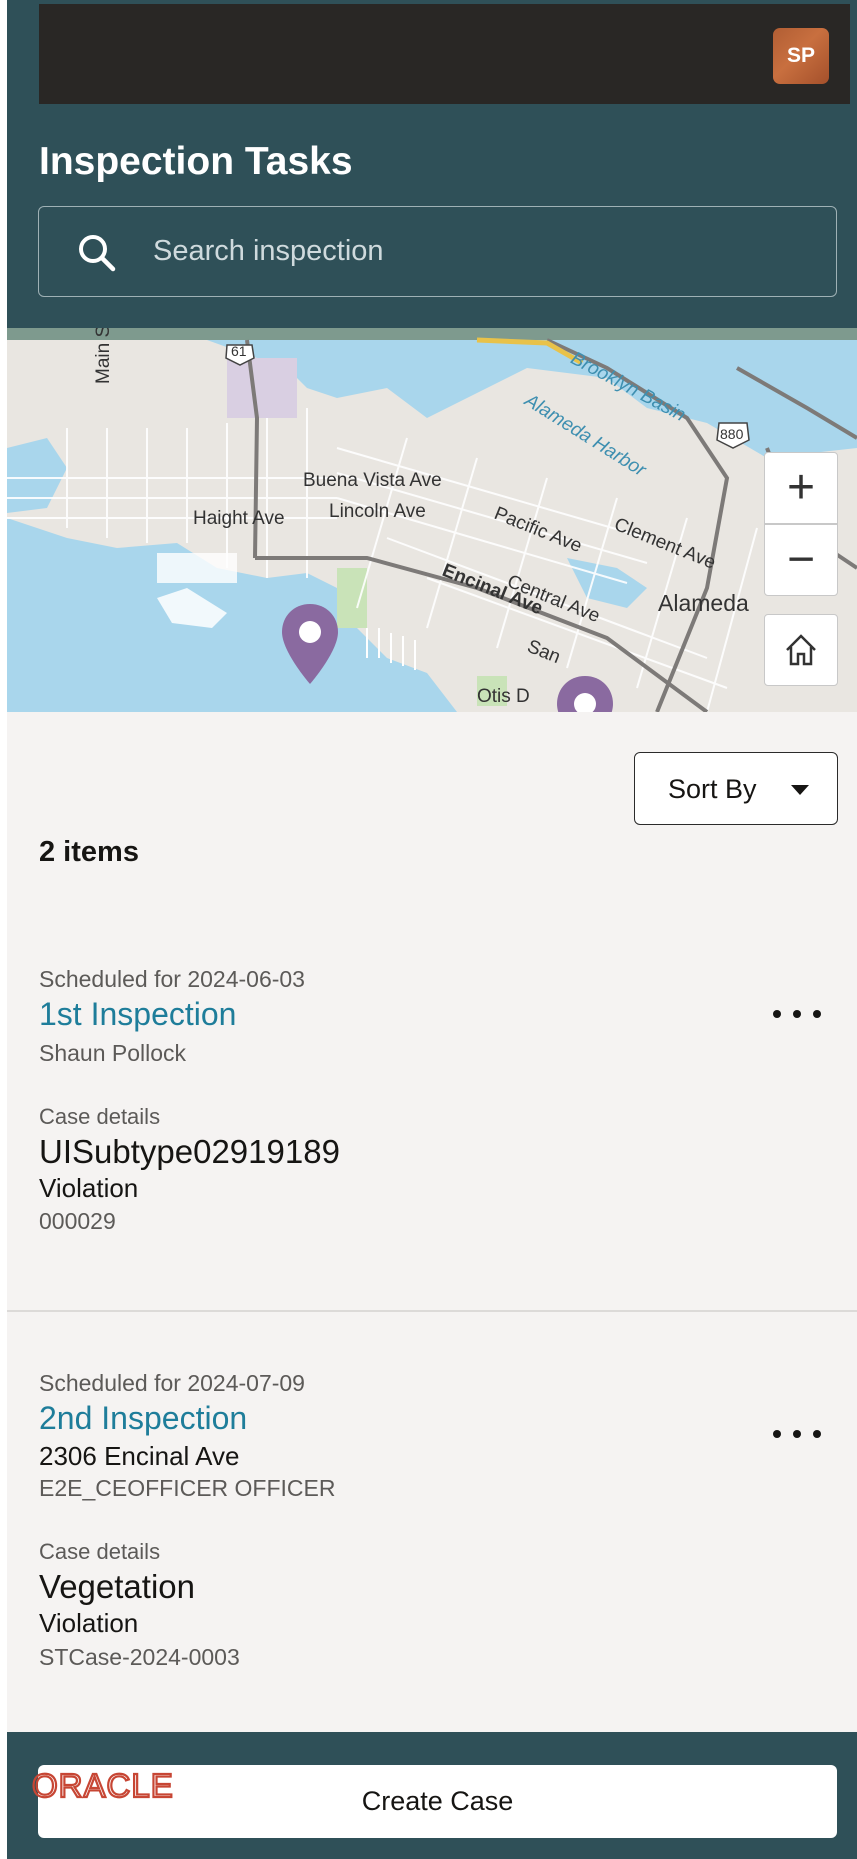 The image size is (857, 1859). I want to click on inspection-title-link: 2nd Inspection, so click(143, 1418).